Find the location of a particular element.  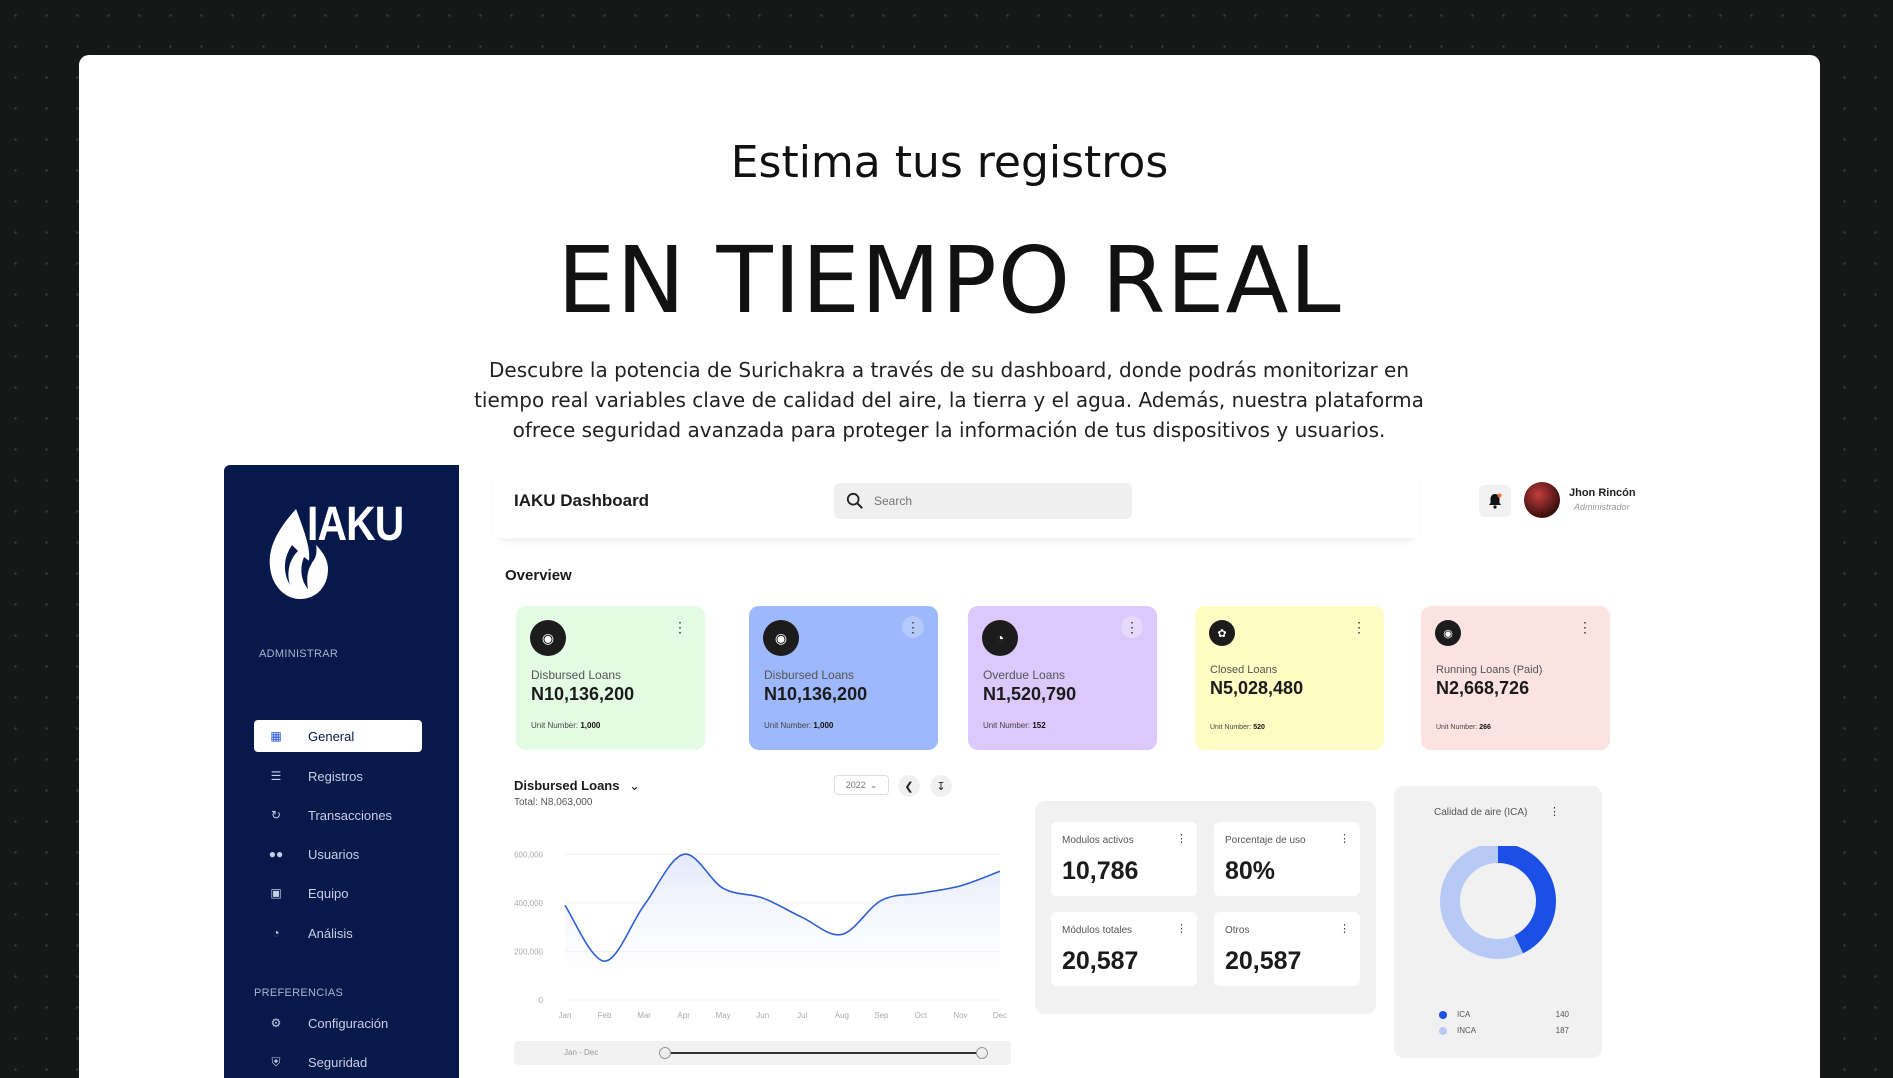

legend-value: 140 is located at coordinates (1562, 1014).